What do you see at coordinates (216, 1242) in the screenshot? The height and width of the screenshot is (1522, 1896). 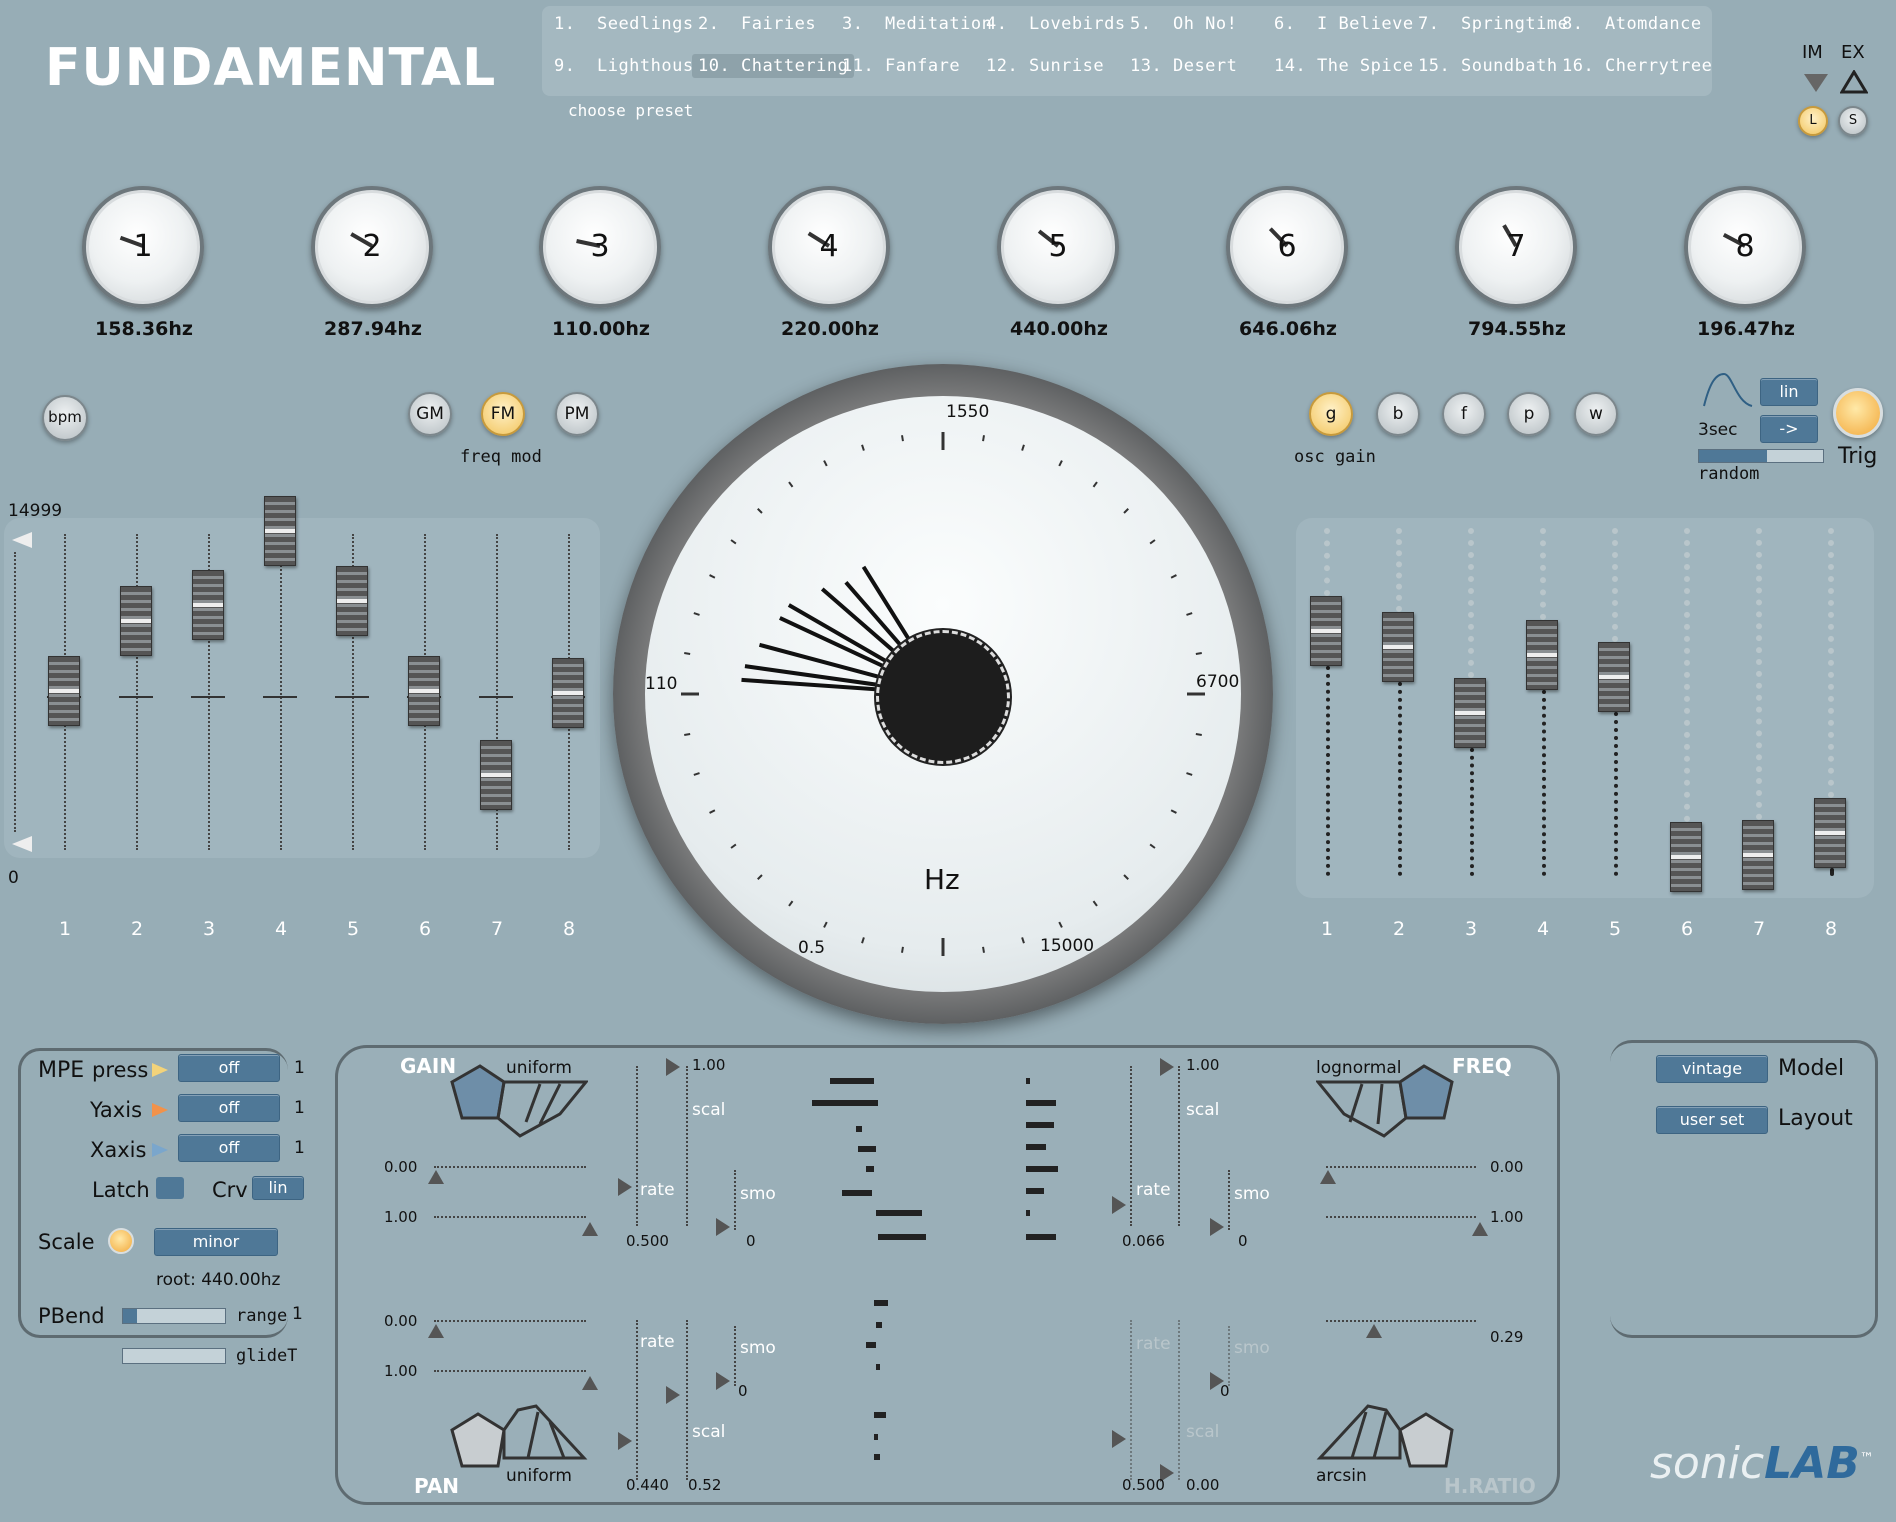 I see `scale-select: minor` at bounding box center [216, 1242].